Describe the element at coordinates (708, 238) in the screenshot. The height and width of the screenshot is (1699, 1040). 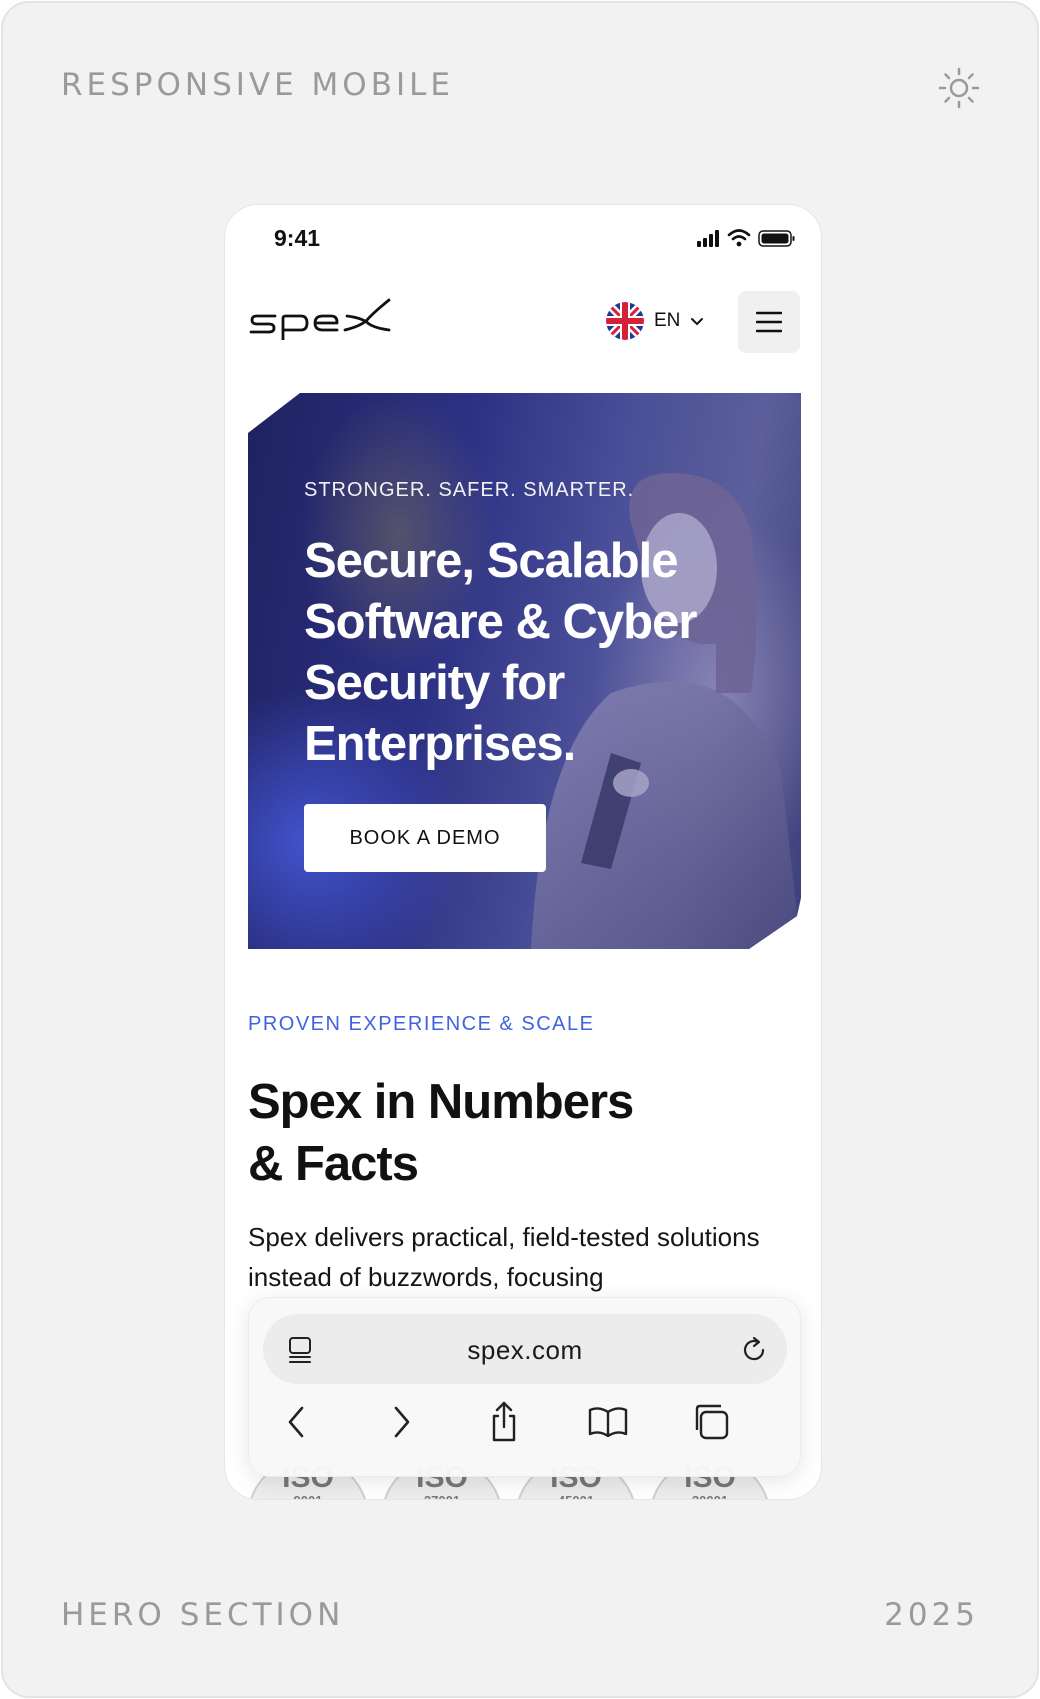
I see `signal-icon` at that location.